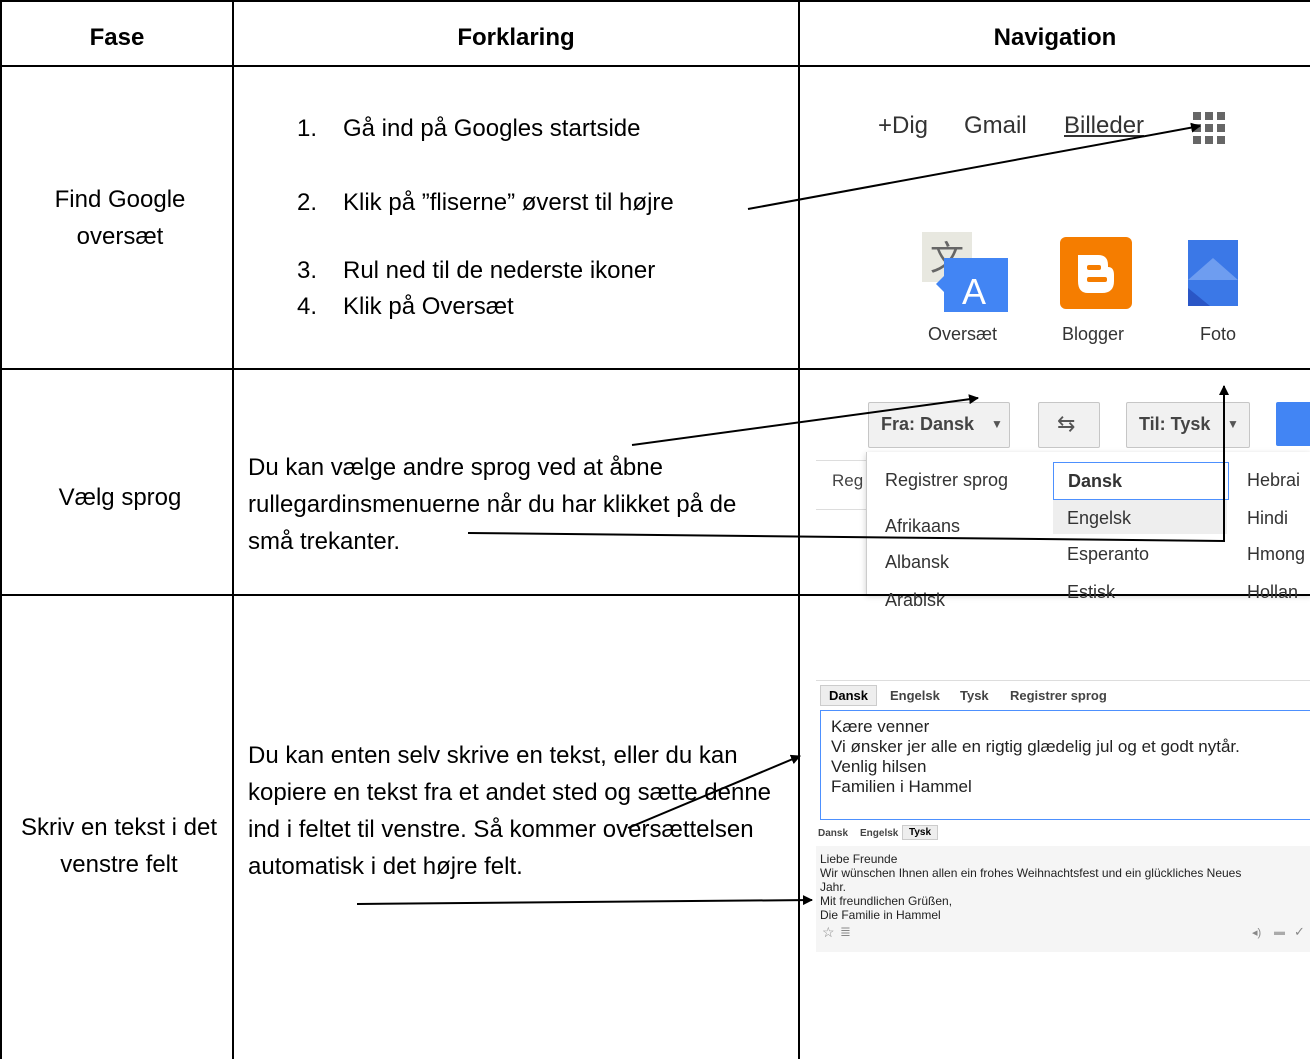 The width and height of the screenshot is (1310, 1059). I want to click on lang-option-albansk: Albansk, so click(917, 562).